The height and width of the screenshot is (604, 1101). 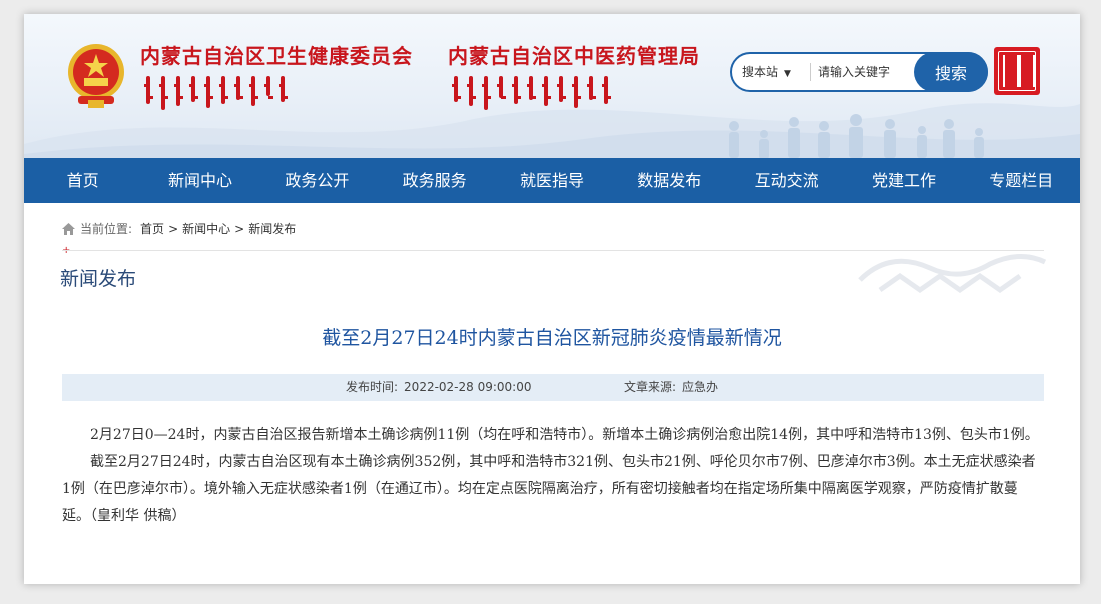 What do you see at coordinates (152, 228) in the screenshot?
I see `breadcrumb-home: 首页` at bounding box center [152, 228].